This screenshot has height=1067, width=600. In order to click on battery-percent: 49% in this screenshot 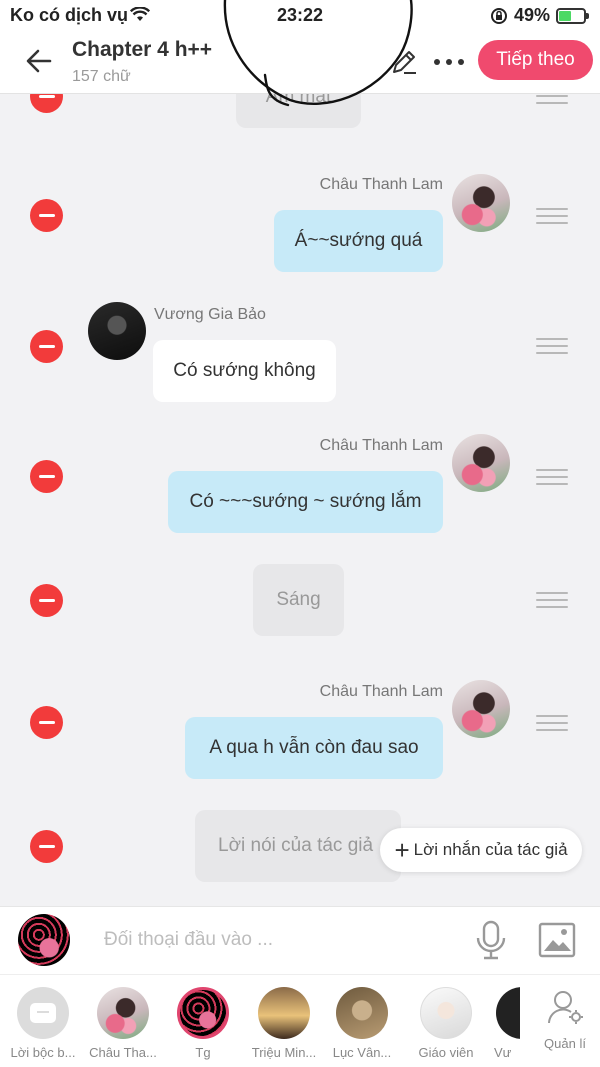, I will do `click(531, 15)`.